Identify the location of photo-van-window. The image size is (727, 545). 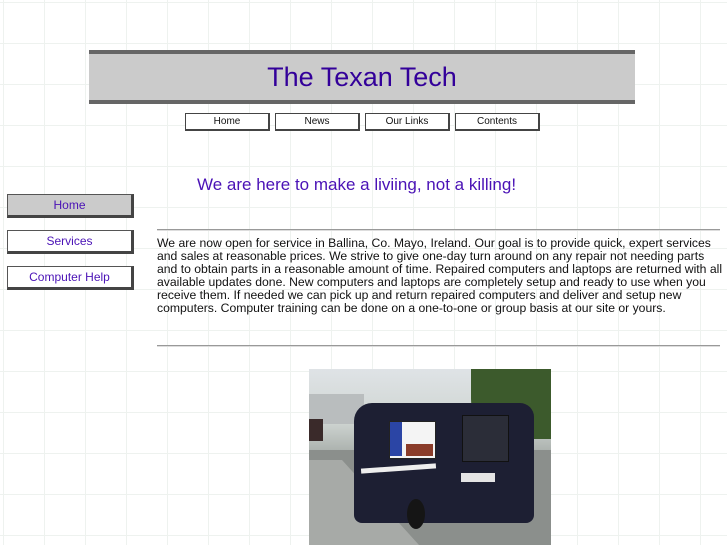
(485, 438).